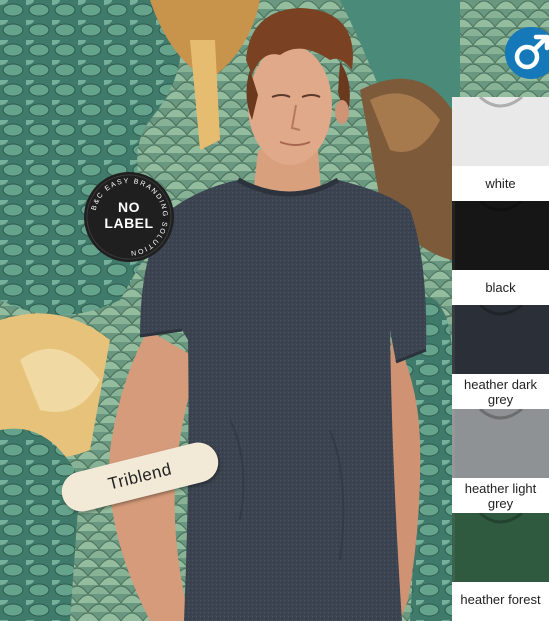  I want to click on no-label-badge: B&C EASY BRANDING SOLUTION NO LABEL, so click(129, 217).